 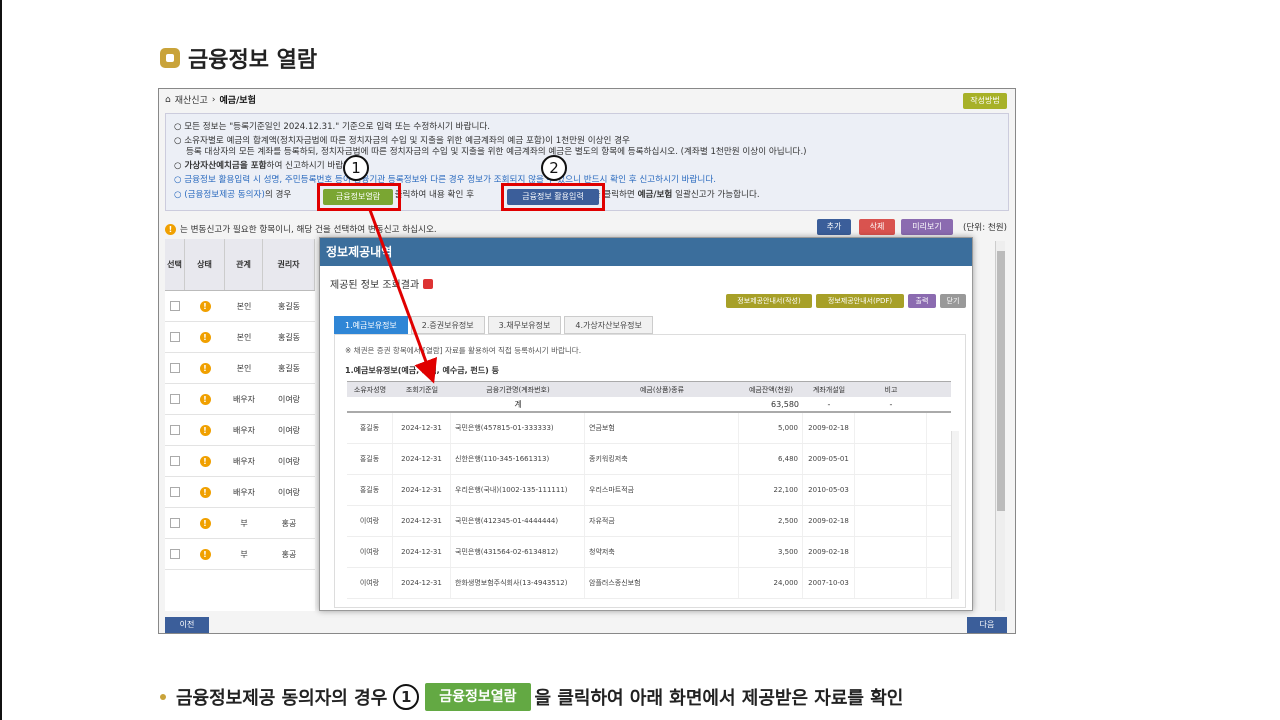 What do you see at coordinates (985, 101) in the screenshot?
I see `guide-button: 작성방법` at bounding box center [985, 101].